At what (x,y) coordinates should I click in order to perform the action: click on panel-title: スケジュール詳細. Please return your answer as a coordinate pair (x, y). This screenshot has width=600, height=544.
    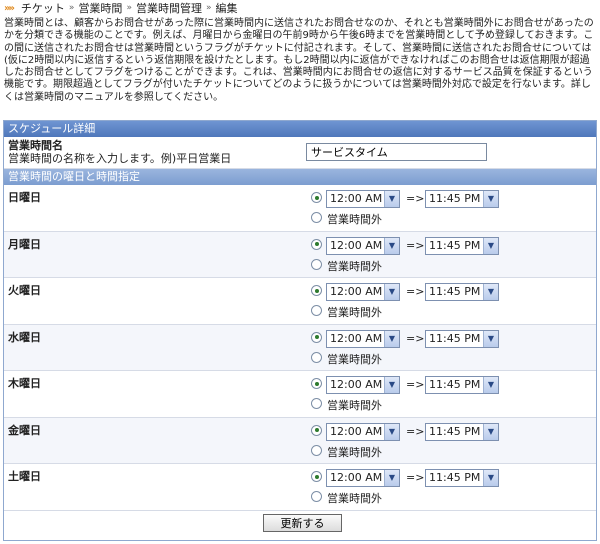
    Looking at the image, I should click on (300, 129).